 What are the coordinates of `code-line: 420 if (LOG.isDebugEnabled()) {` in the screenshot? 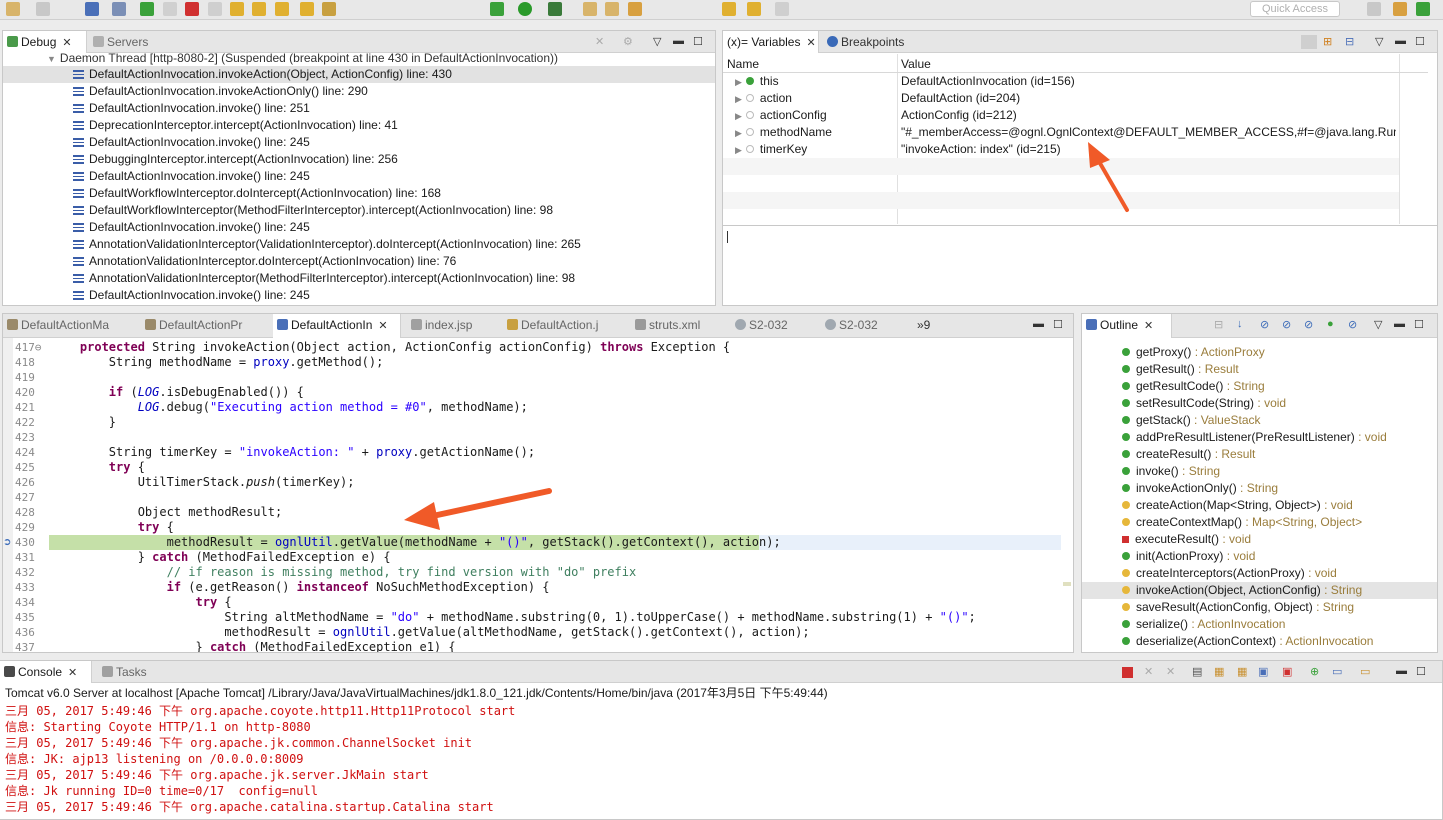 It's located at (535, 392).